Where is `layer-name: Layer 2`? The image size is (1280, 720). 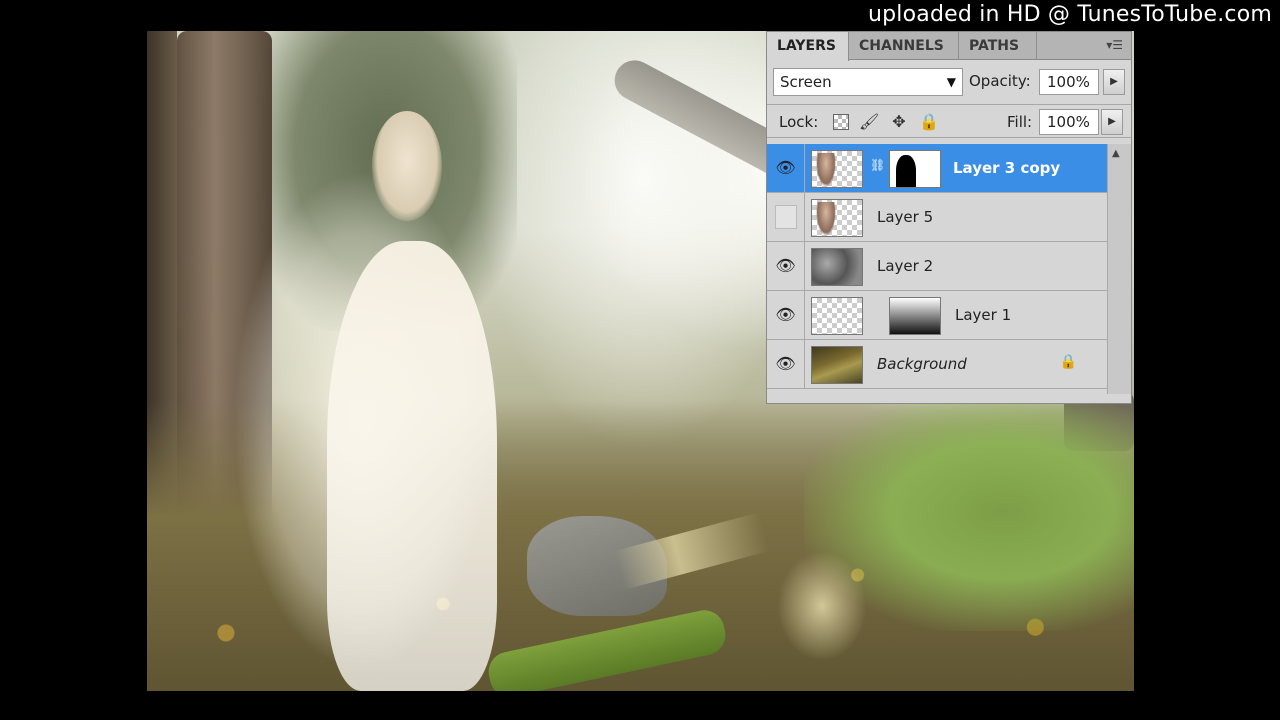 layer-name: Layer 2 is located at coordinates (905, 266).